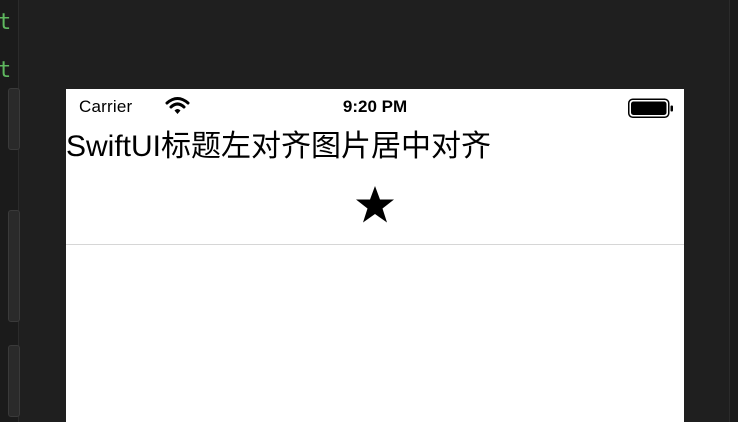 This screenshot has width=738, height=422. What do you see at coordinates (279, 146) in the screenshot?
I see `page-title: SwiftUI标题左对齐图片居中对齐` at bounding box center [279, 146].